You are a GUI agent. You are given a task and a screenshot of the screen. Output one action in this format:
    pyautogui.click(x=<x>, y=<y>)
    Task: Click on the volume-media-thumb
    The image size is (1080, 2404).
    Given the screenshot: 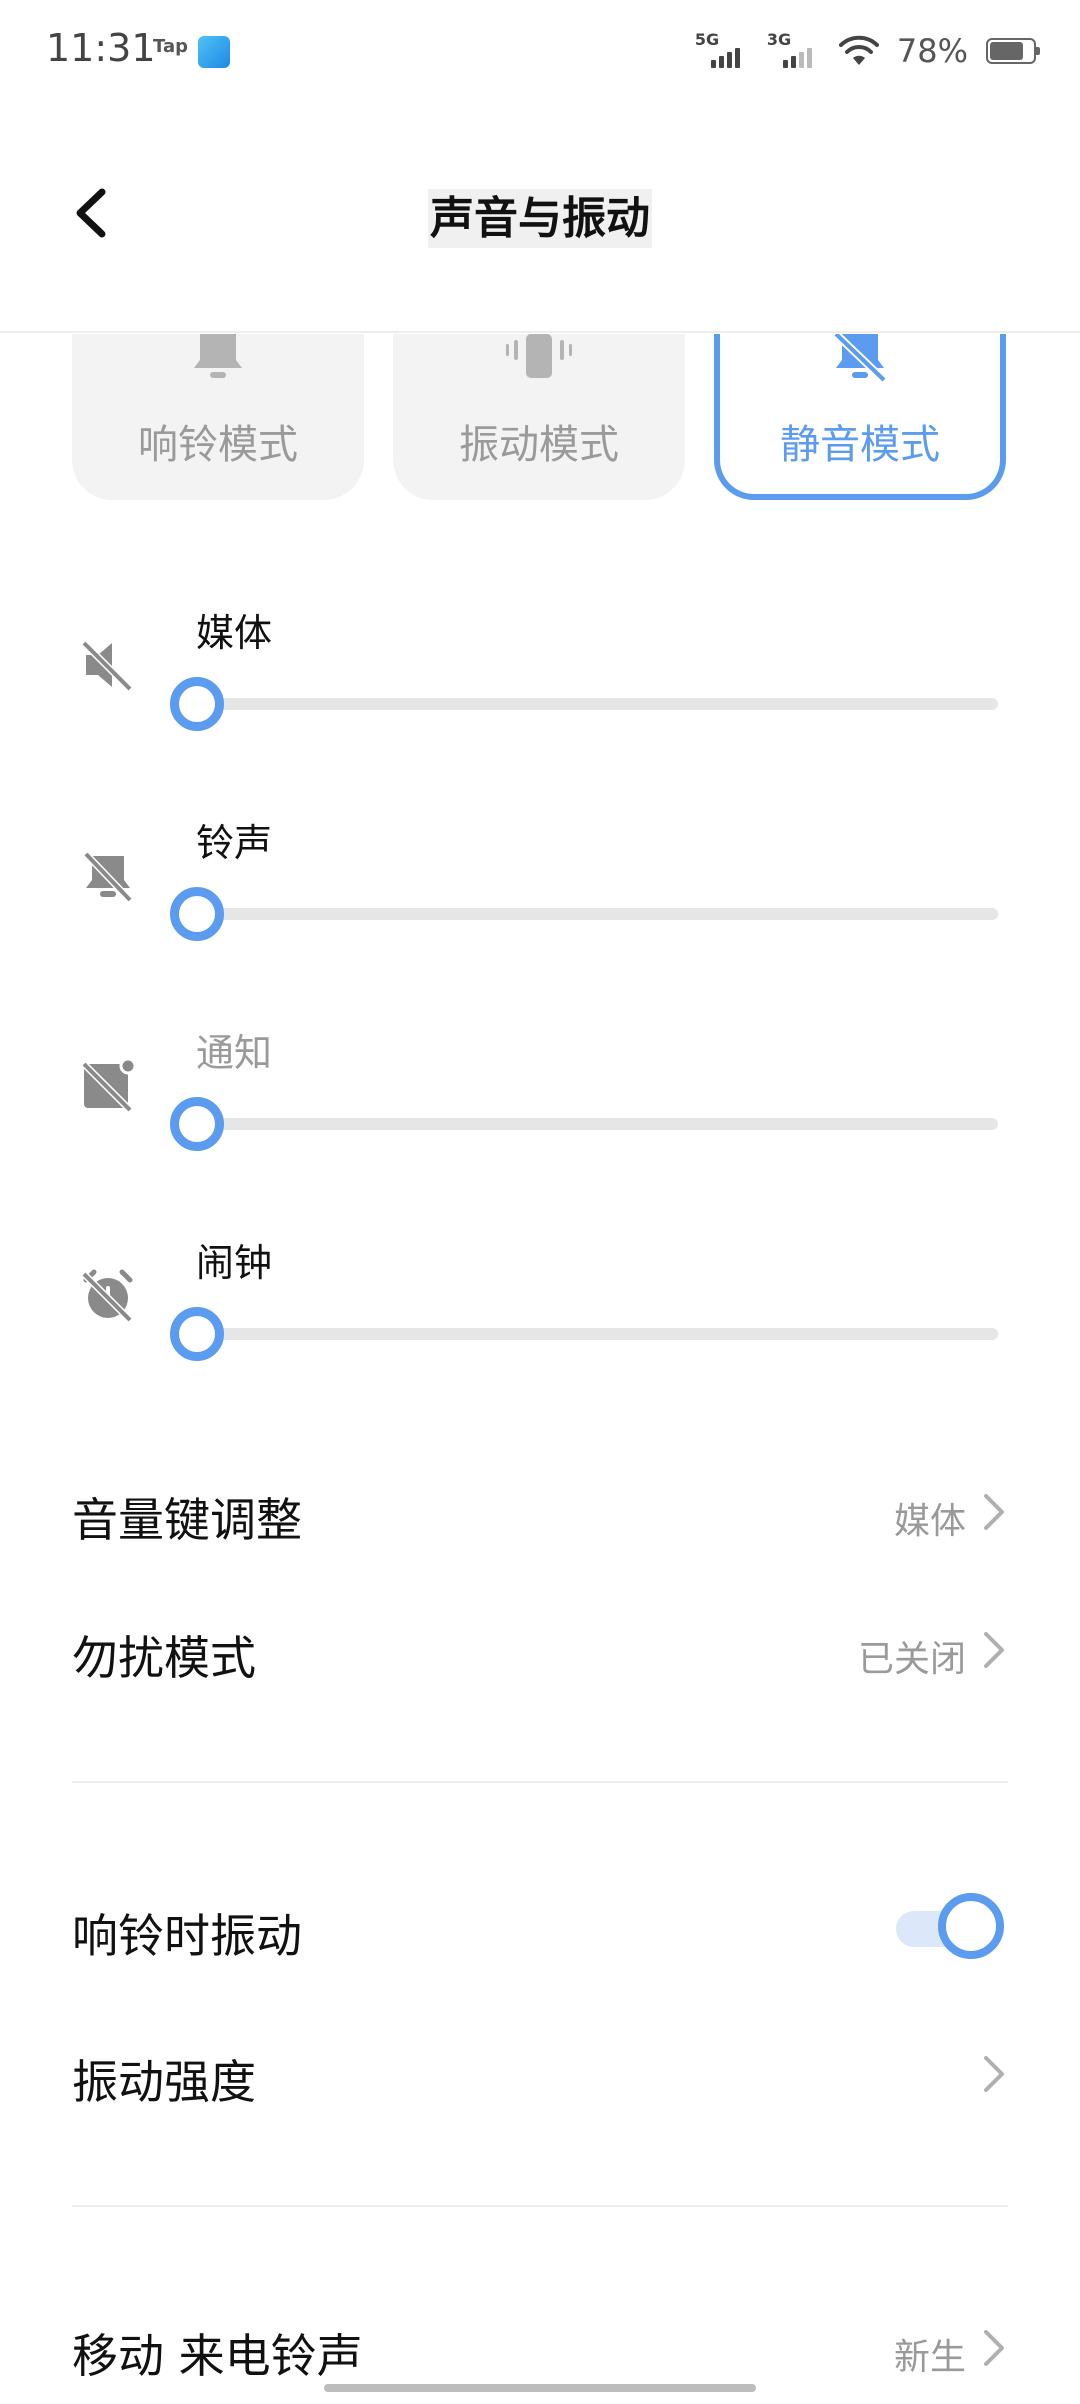 What is the action you would take?
    pyautogui.click(x=197, y=704)
    